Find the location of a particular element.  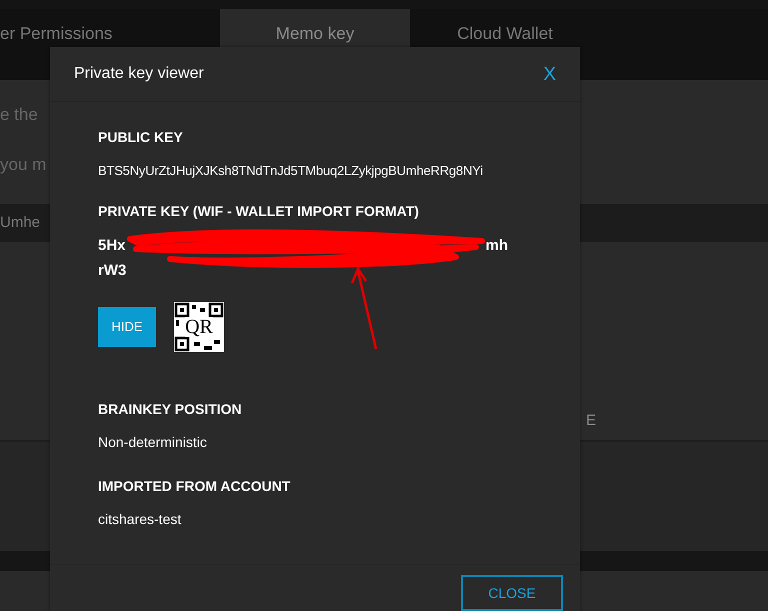

close-button: CLOSE is located at coordinates (512, 593).